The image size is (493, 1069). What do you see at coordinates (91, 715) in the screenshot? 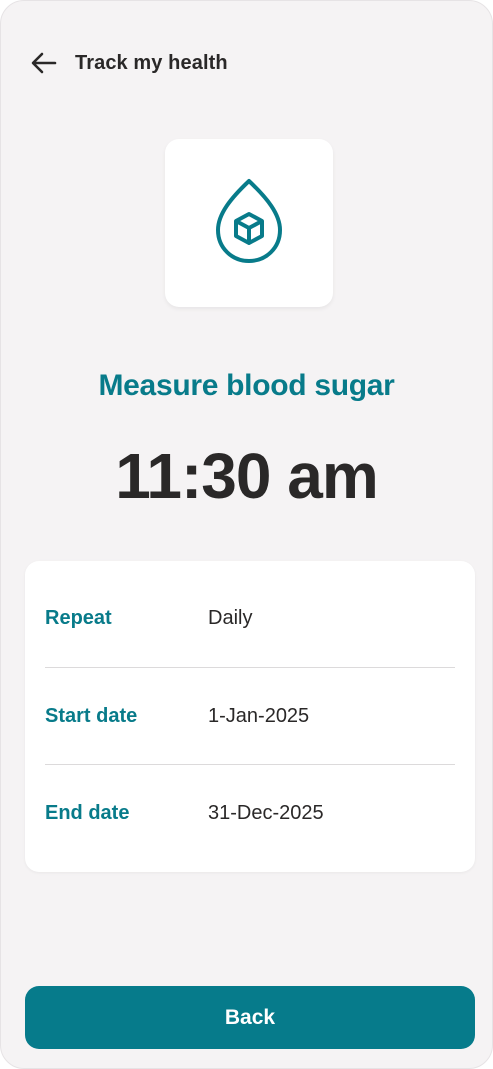
I see `detail-label: Start date` at bounding box center [91, 715].